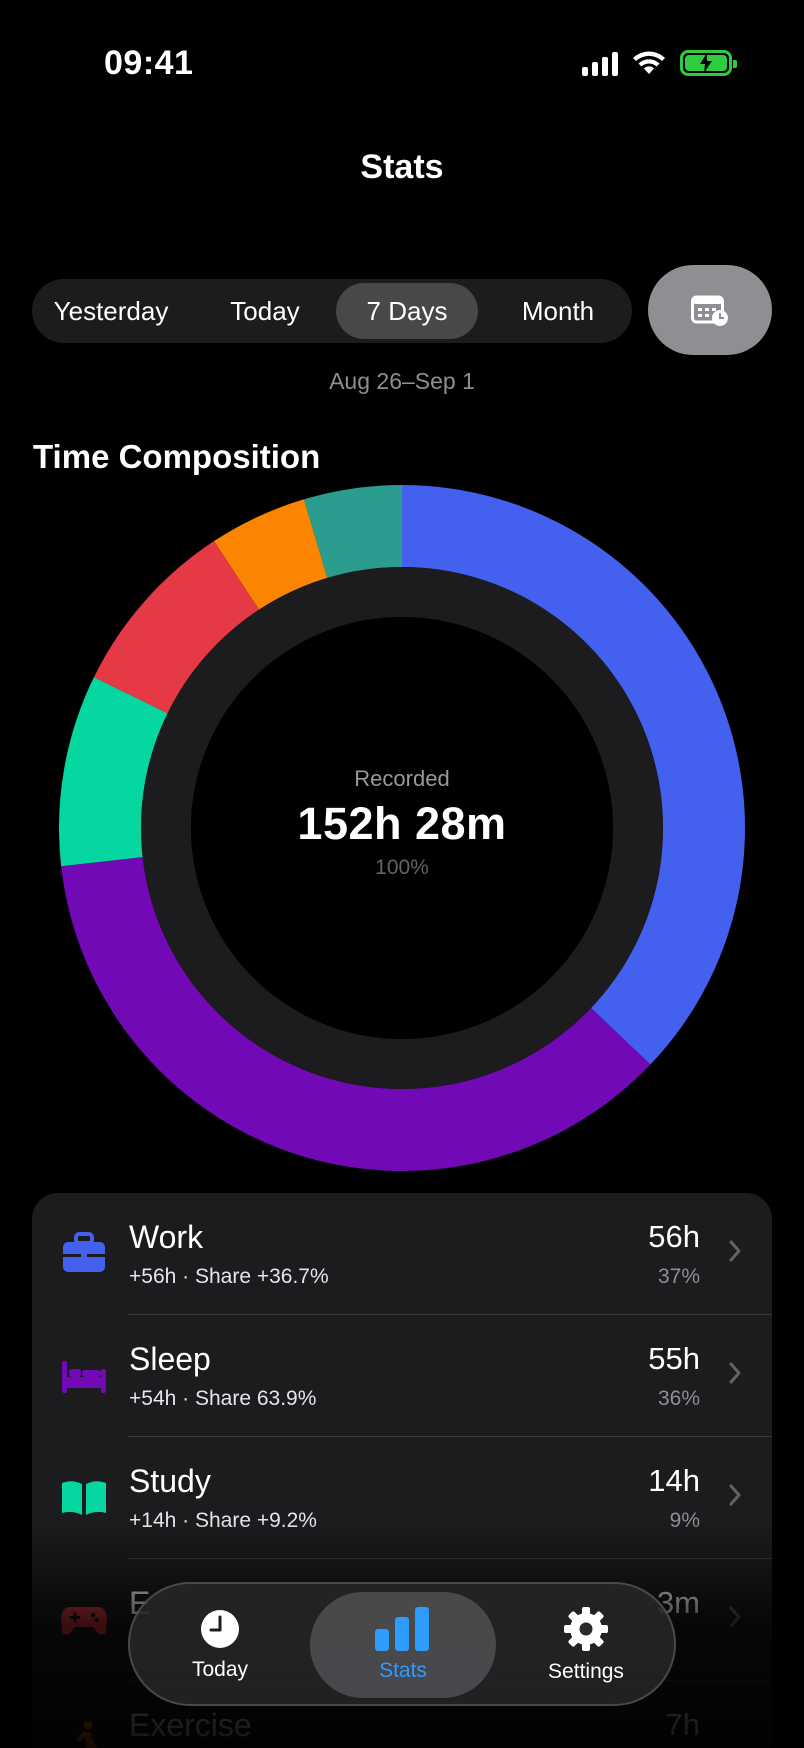 This screenshot has width=804, height=1748. Describe the element at coordinates (402, 778) in the screenshot. I see `recorded-label: Recorded` at that location.